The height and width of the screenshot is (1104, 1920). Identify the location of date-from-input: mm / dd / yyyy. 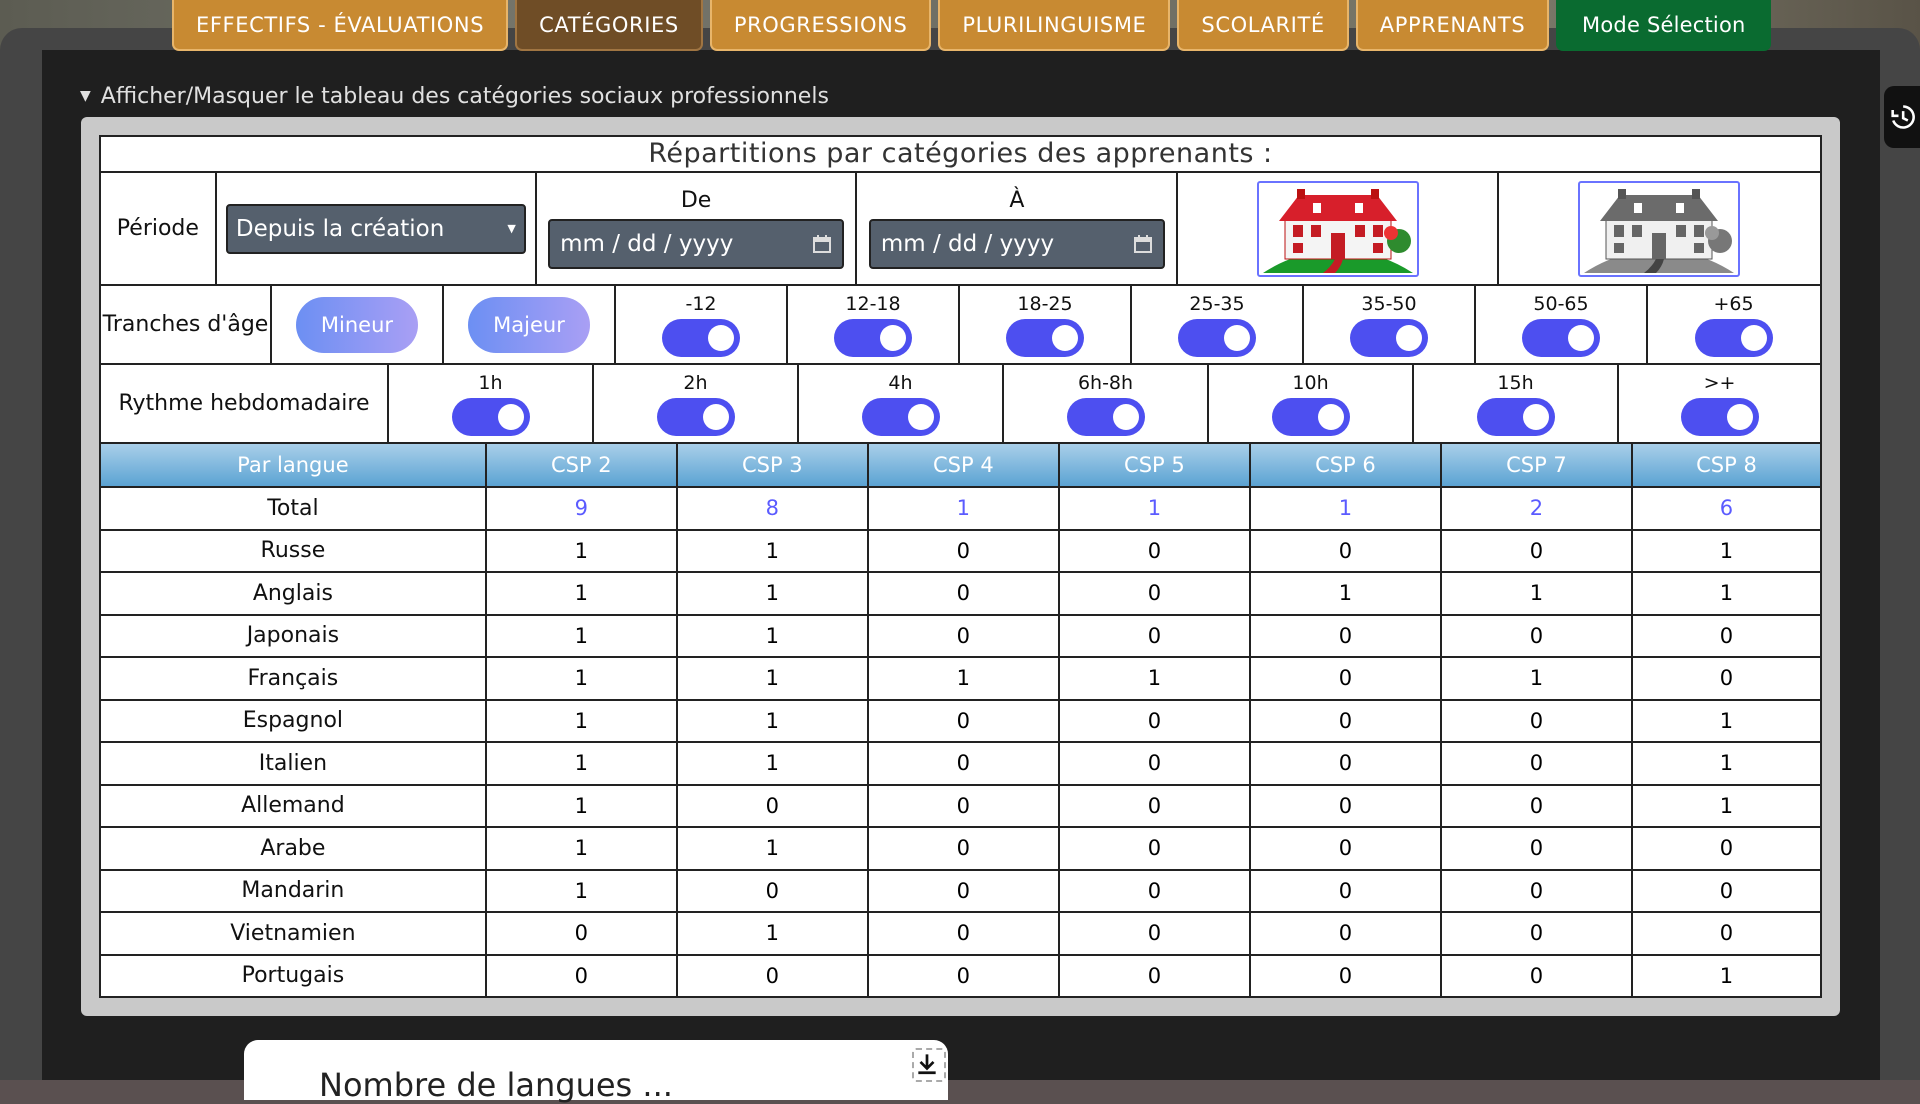
(696, 244).